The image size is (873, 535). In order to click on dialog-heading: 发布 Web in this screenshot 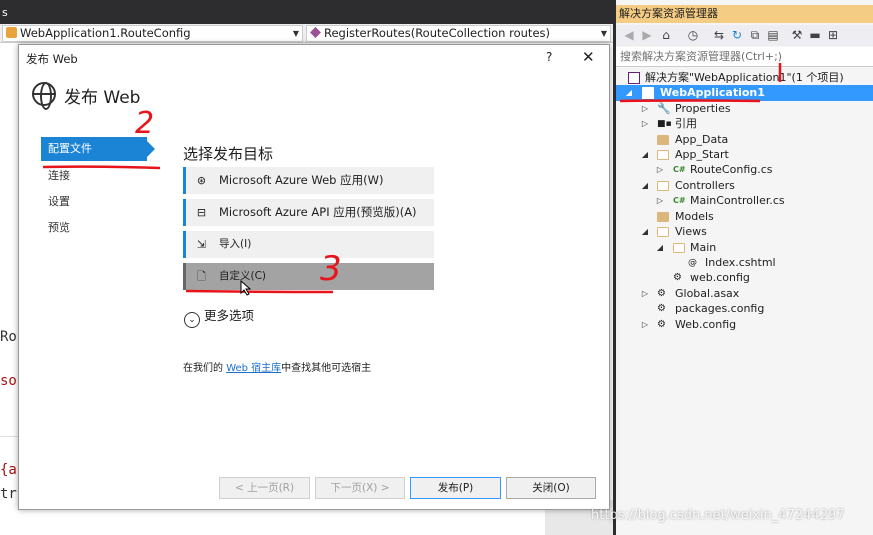, I will do `click(102, 98)`.